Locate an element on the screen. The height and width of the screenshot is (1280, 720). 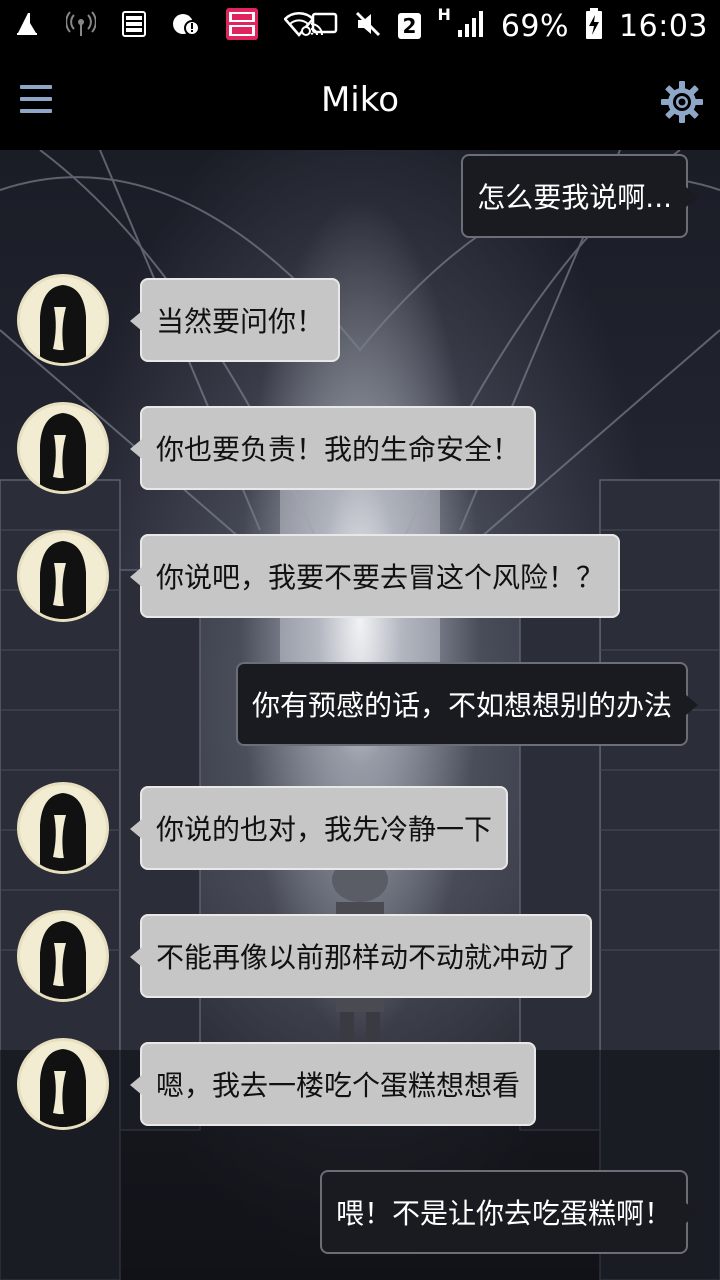
sim-slot-badge: 2 is located at coordinates (409, 26).